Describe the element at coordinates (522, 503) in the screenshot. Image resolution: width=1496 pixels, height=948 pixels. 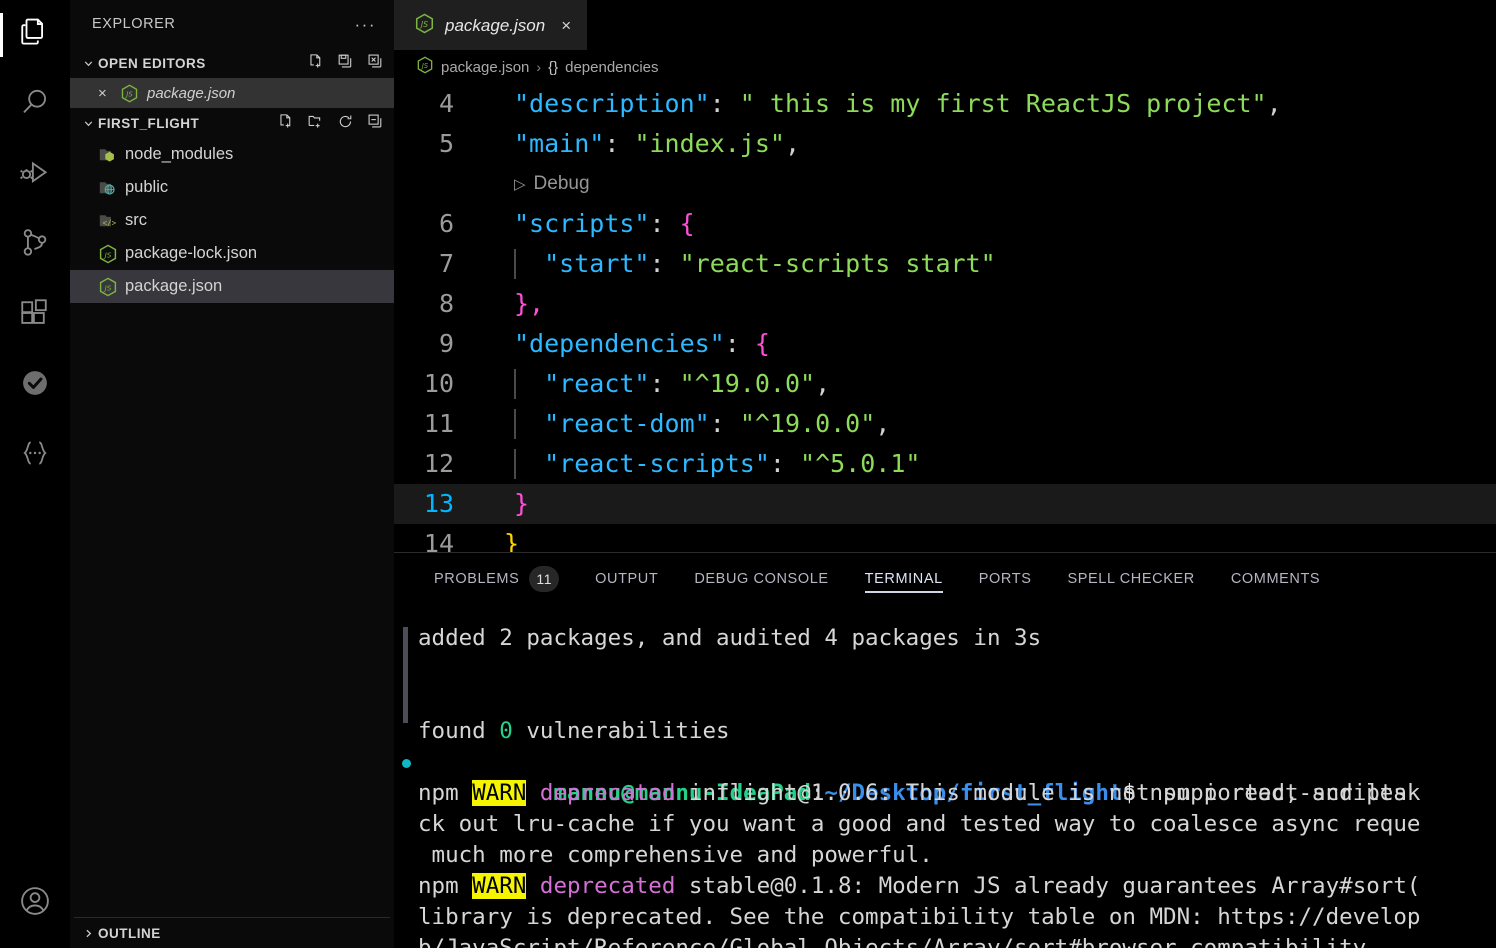
I see `brace-close: }` at that location.